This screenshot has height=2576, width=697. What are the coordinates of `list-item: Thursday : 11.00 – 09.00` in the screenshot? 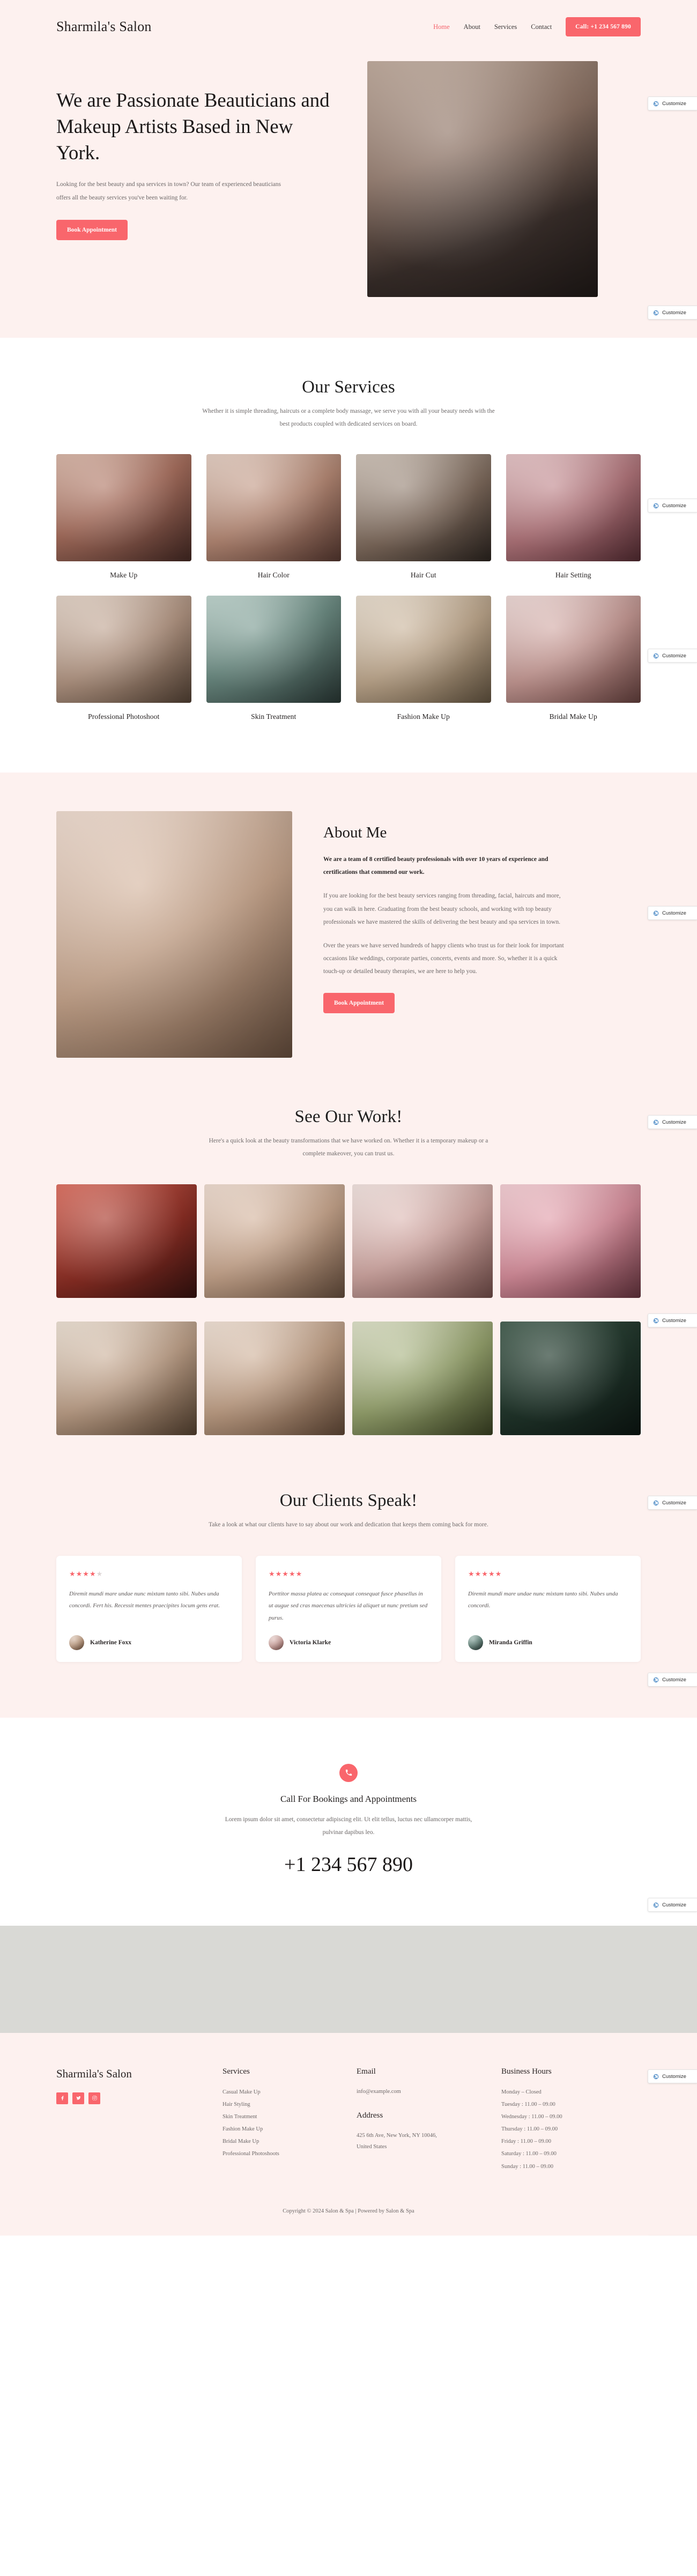 It's located at (530, 2130).